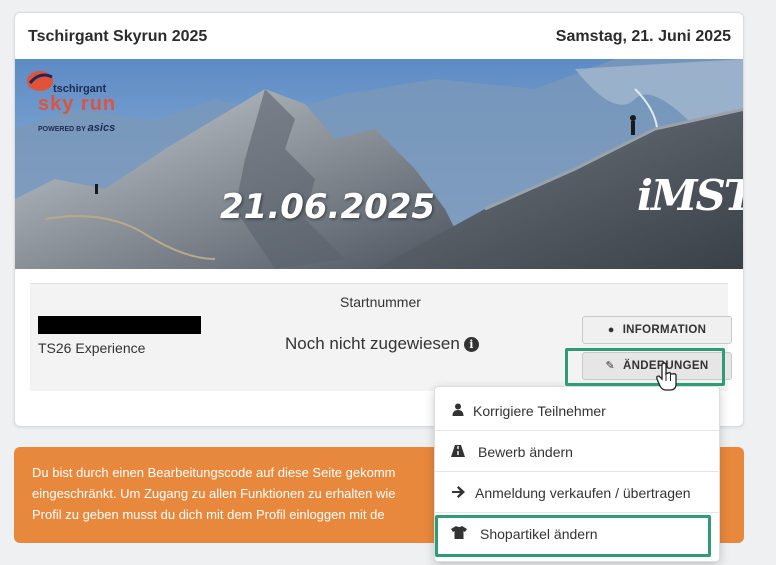  Describe the element at coordinates (666, 376) in the screenshot. I see `hand-cursor-icon` at that location.